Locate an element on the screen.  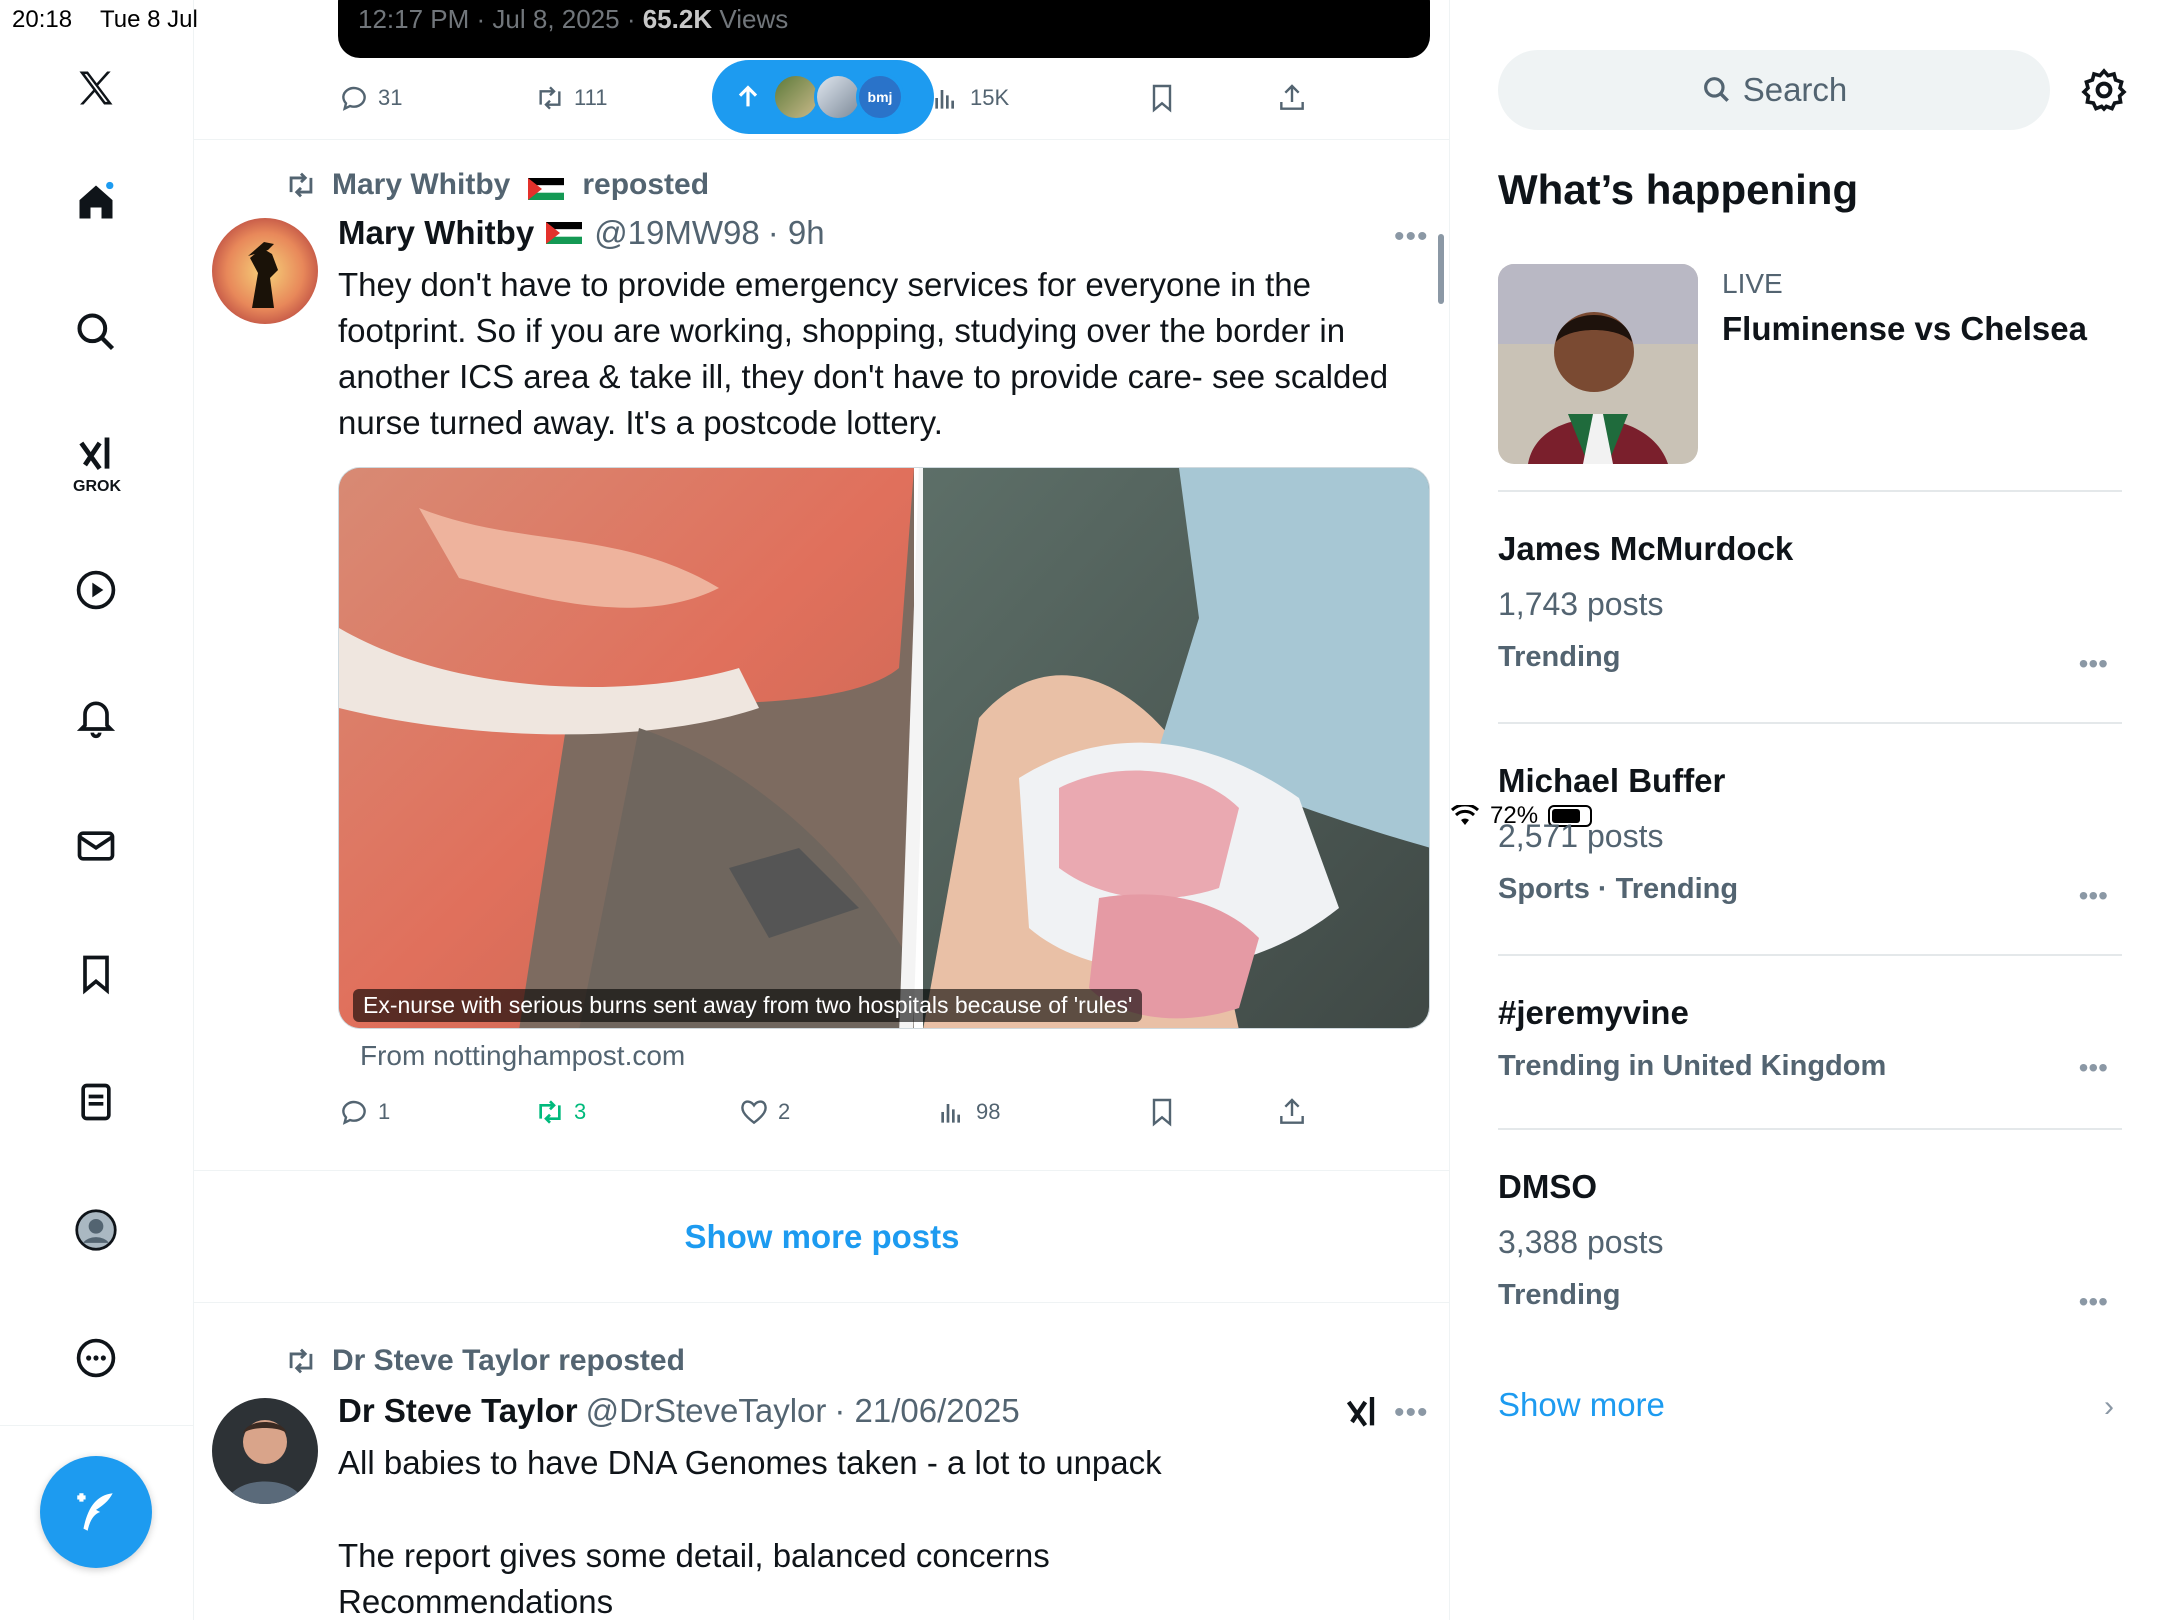
whats-happening-title: What’s happening is located at coordinates (1678, 189).